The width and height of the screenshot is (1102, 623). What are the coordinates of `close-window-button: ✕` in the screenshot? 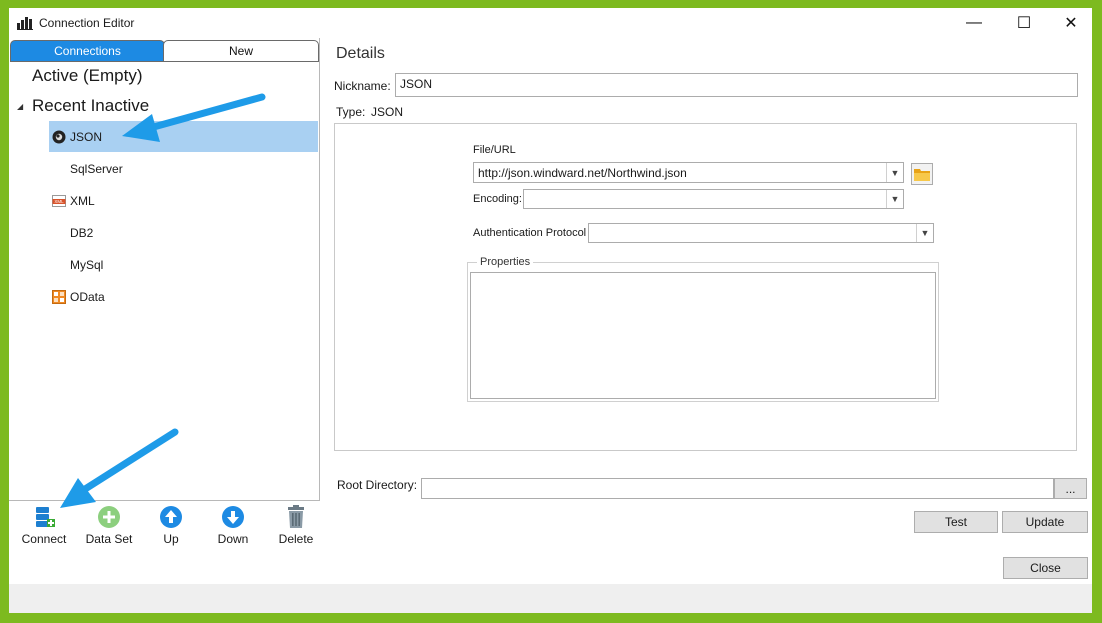 It's located at (1071, 23).